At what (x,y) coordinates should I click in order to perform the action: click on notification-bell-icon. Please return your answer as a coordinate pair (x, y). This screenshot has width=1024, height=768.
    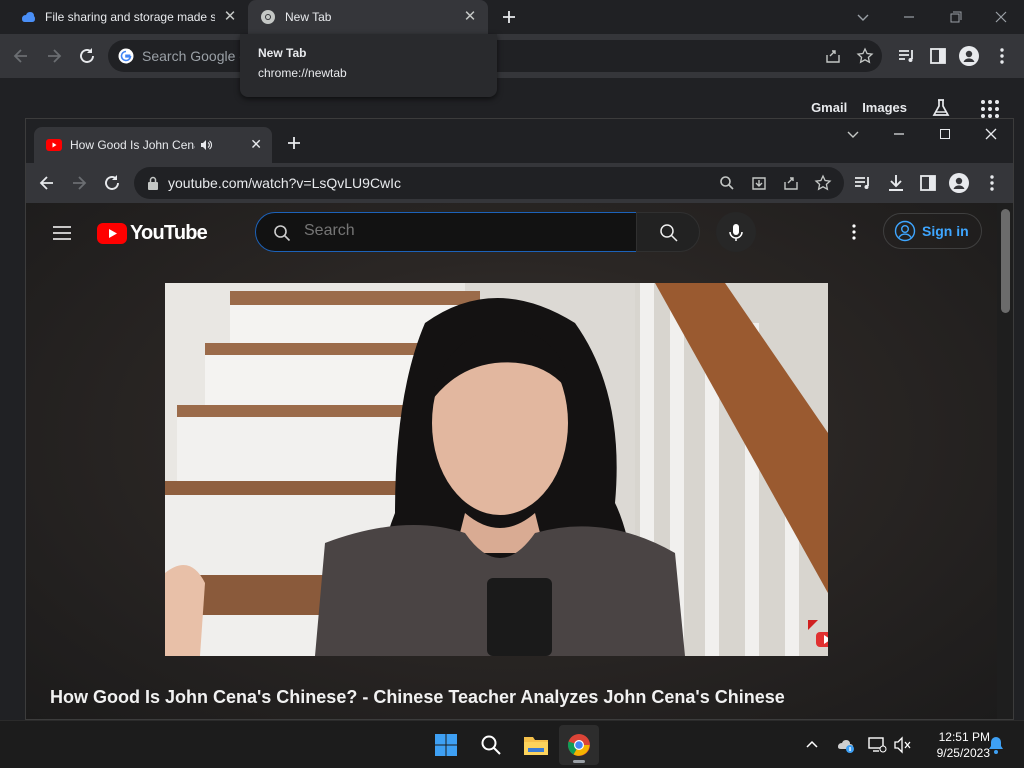
    Looking at the image, I should click on (996, 745).